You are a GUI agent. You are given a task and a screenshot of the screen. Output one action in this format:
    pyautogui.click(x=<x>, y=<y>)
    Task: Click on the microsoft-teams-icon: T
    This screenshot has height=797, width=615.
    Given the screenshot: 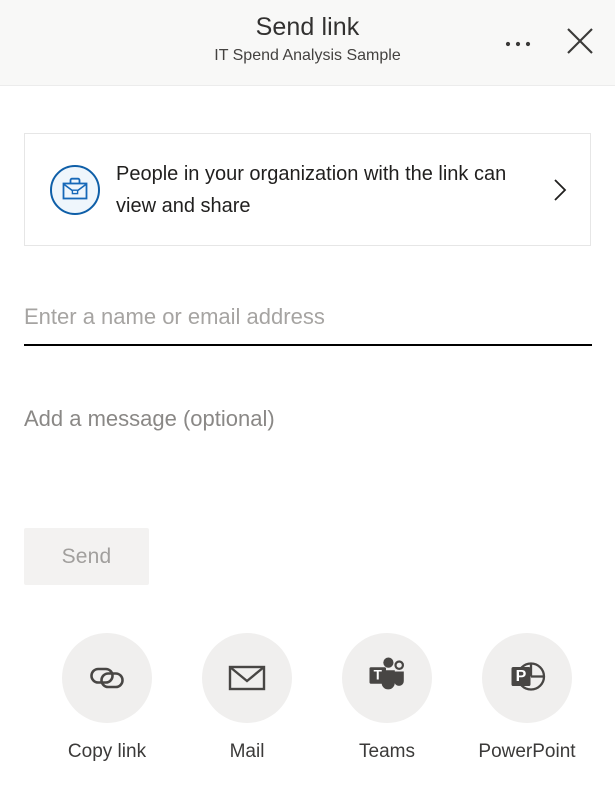 What is the action you would take?
    pyautogui.click(x=387, y=678)
    